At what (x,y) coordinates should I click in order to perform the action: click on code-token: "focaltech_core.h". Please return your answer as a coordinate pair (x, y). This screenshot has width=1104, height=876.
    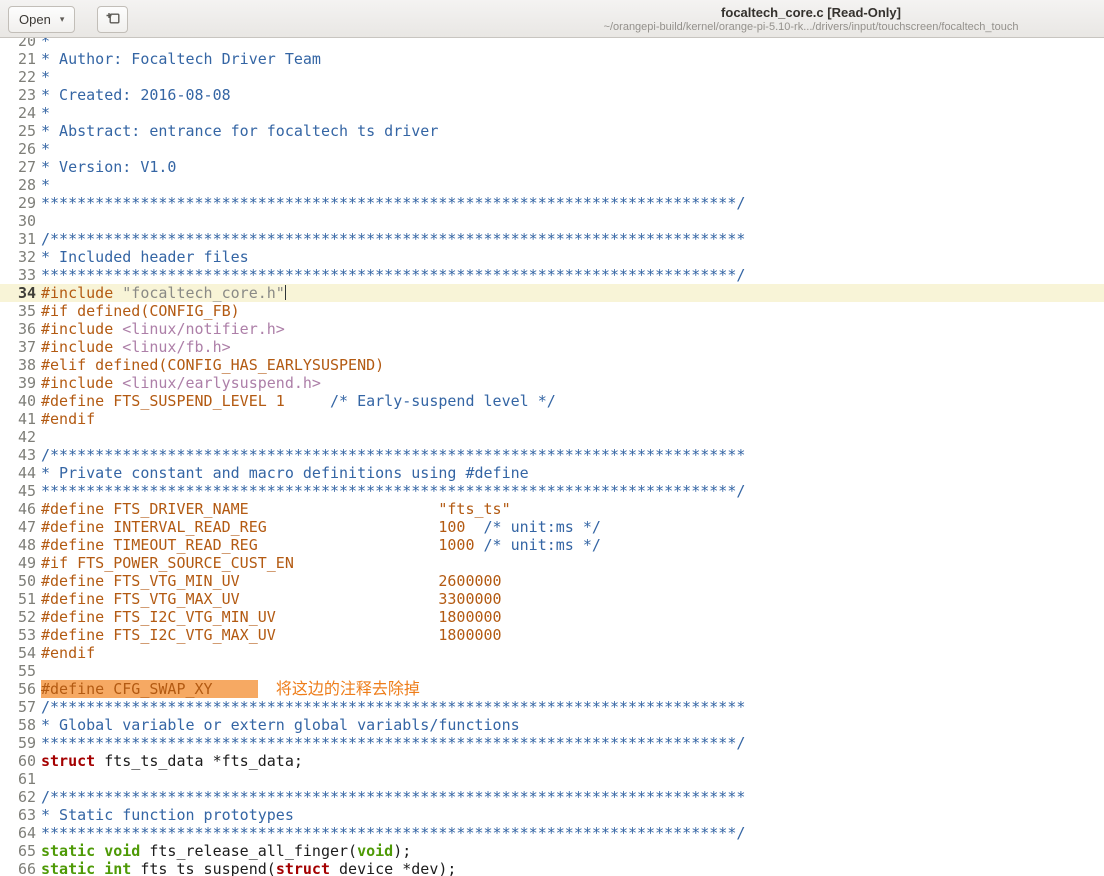
    Looking at the image, I should click on (203, 293).